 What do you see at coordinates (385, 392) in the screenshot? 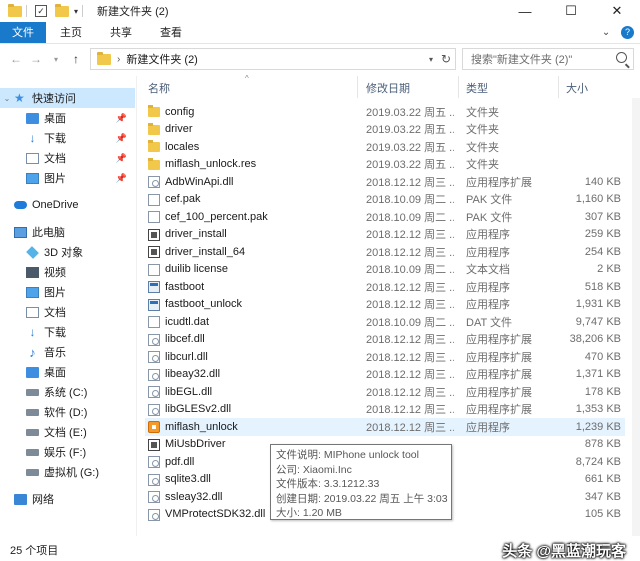
I see `file-row: libEGL.dll 2018.12.12 周三 ... 应用程序扩展 178 KB` at bounding box center [385, 392].